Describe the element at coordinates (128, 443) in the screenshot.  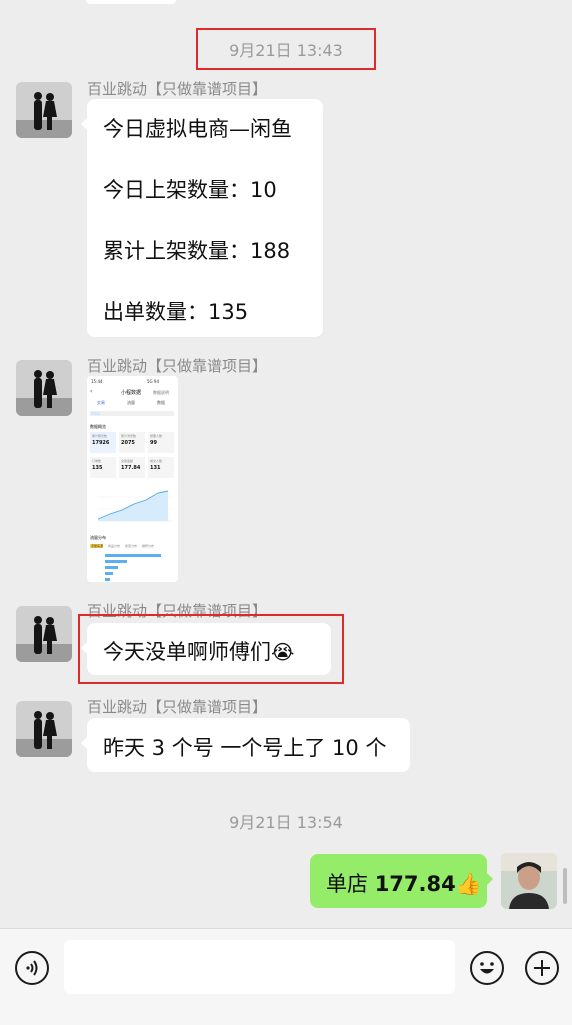
I see `screenshot-stat-value: 2075` at that location.